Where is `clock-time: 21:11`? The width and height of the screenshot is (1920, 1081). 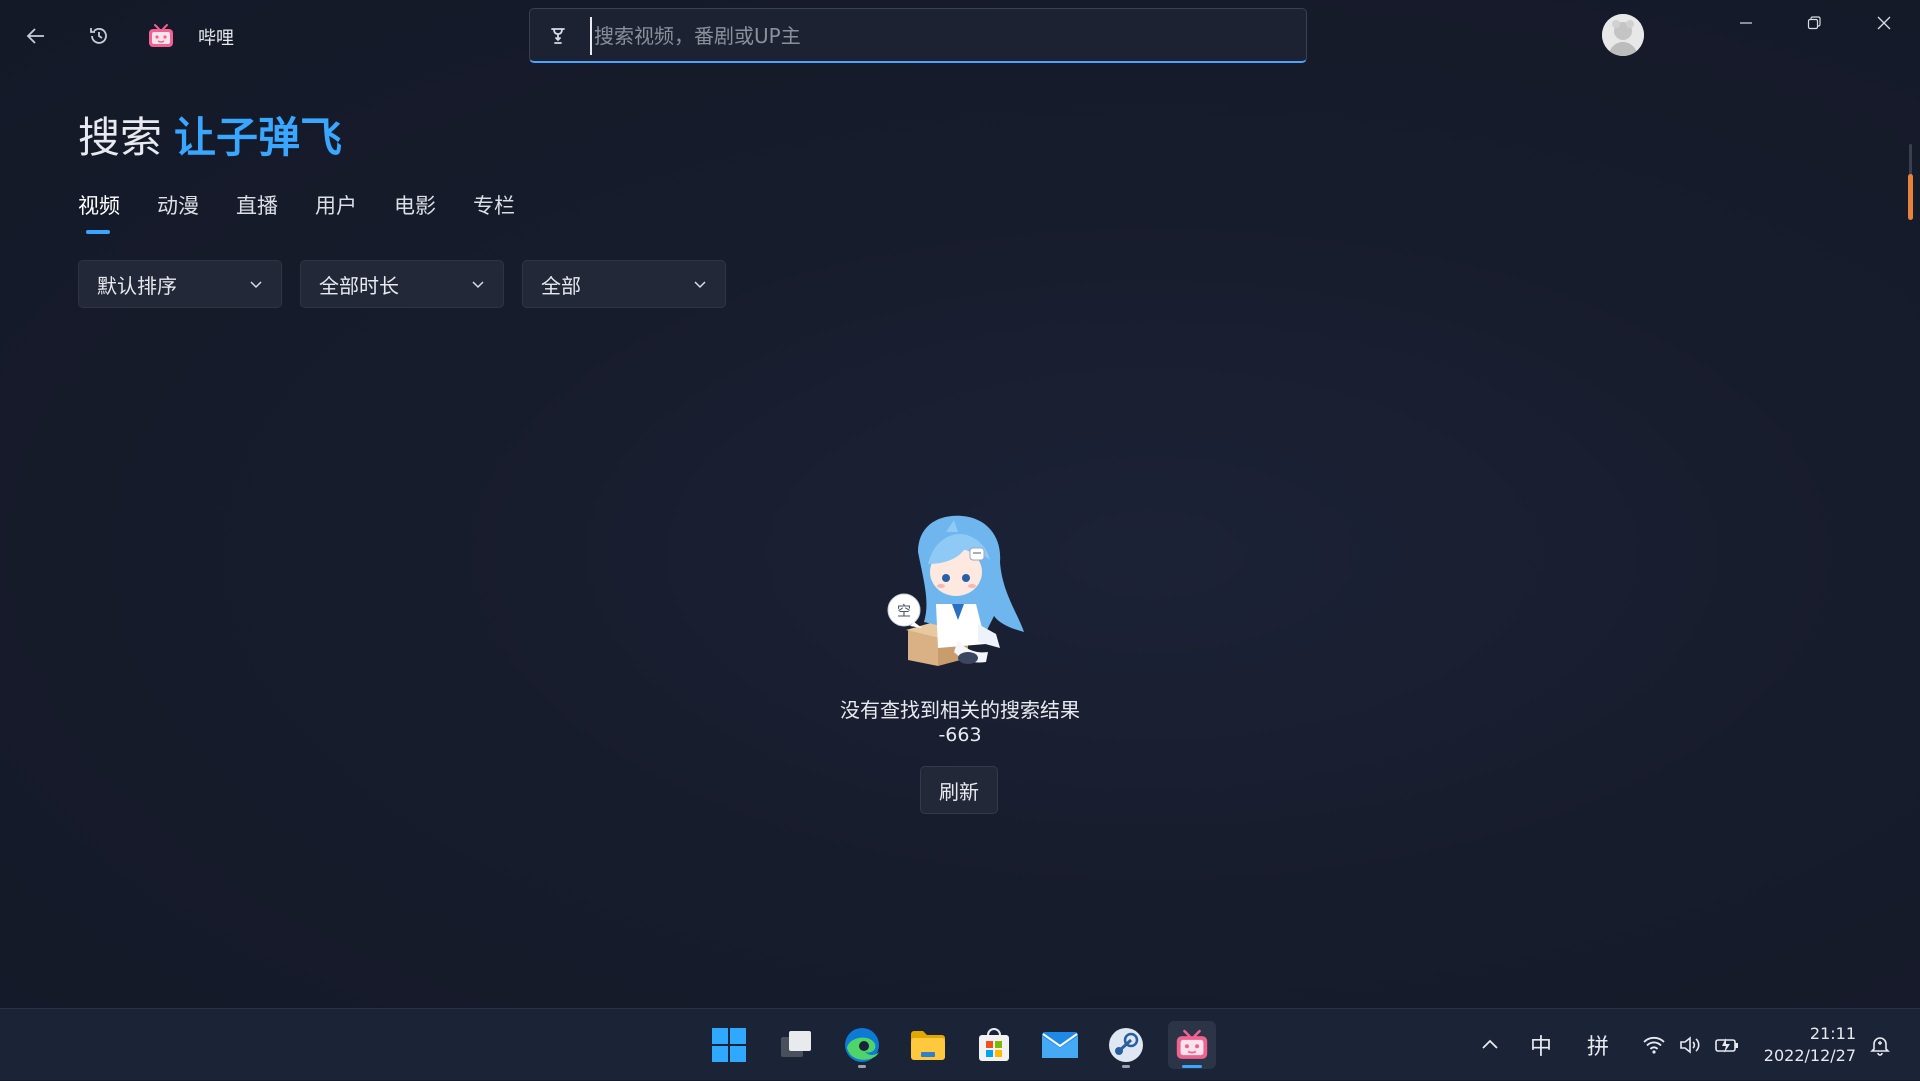
clock-time: 21:11 is located at coordinates (1832, 1033).